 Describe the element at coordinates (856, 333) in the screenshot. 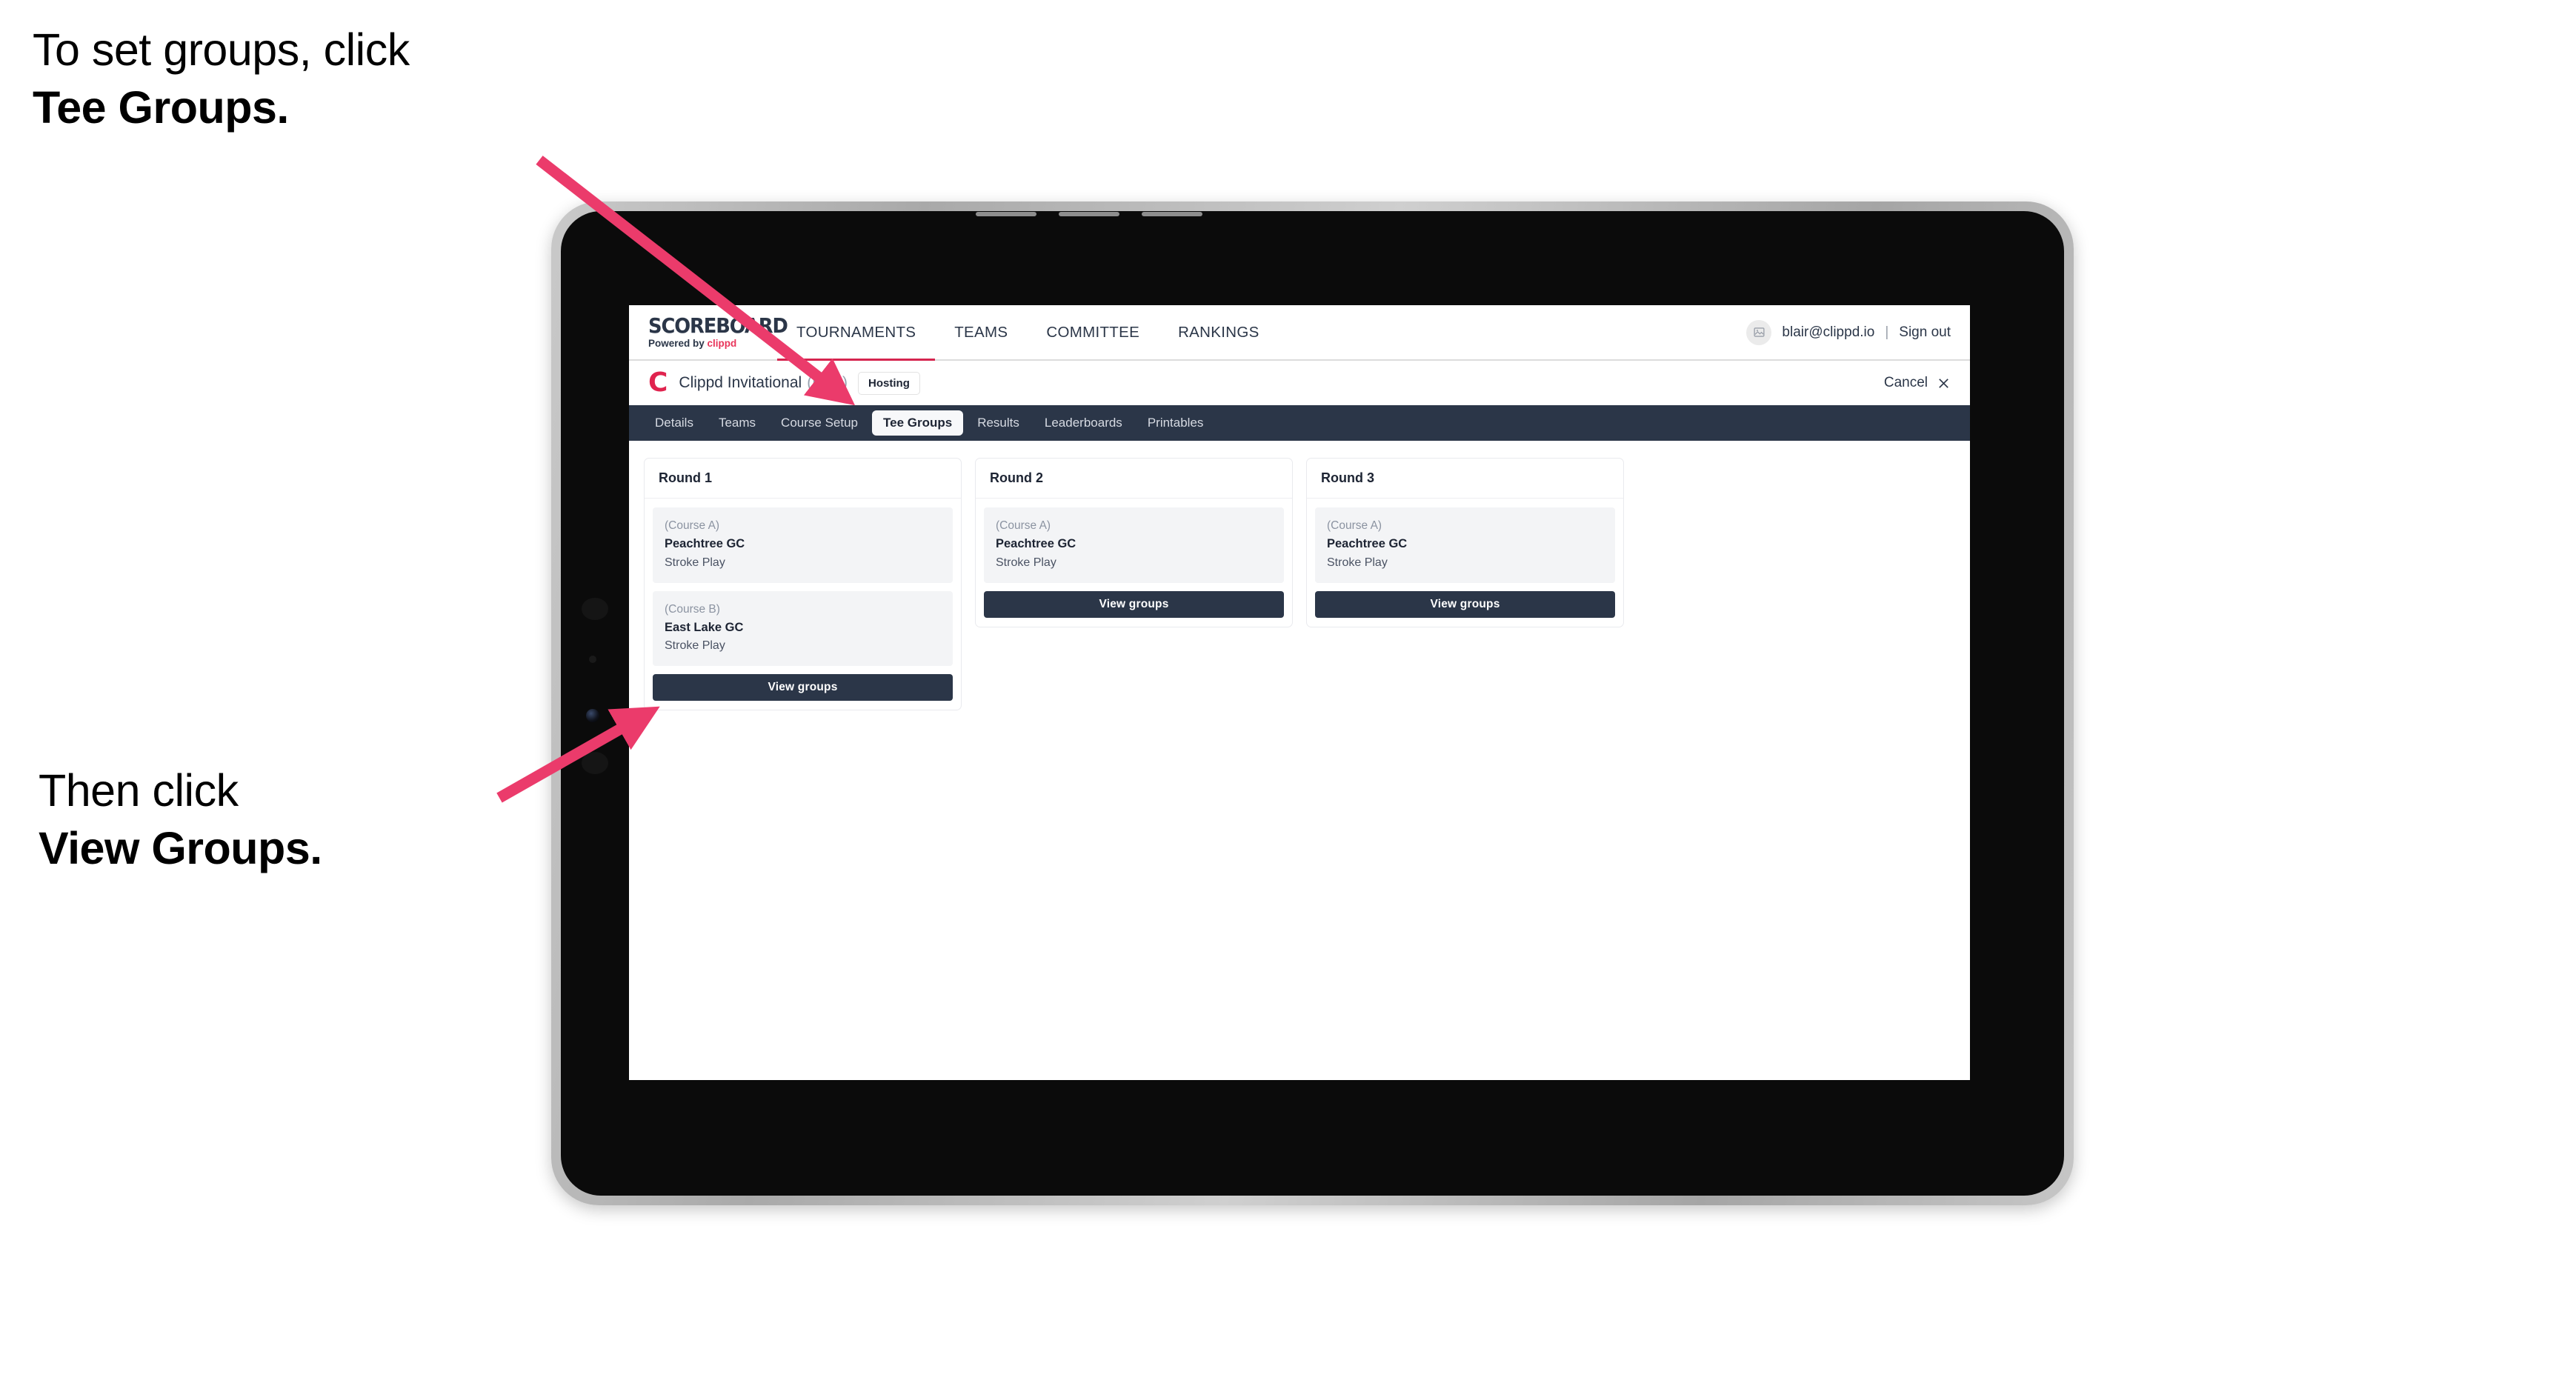

I see `nav-item-tournaments: TOURNAMENTS` at that location.